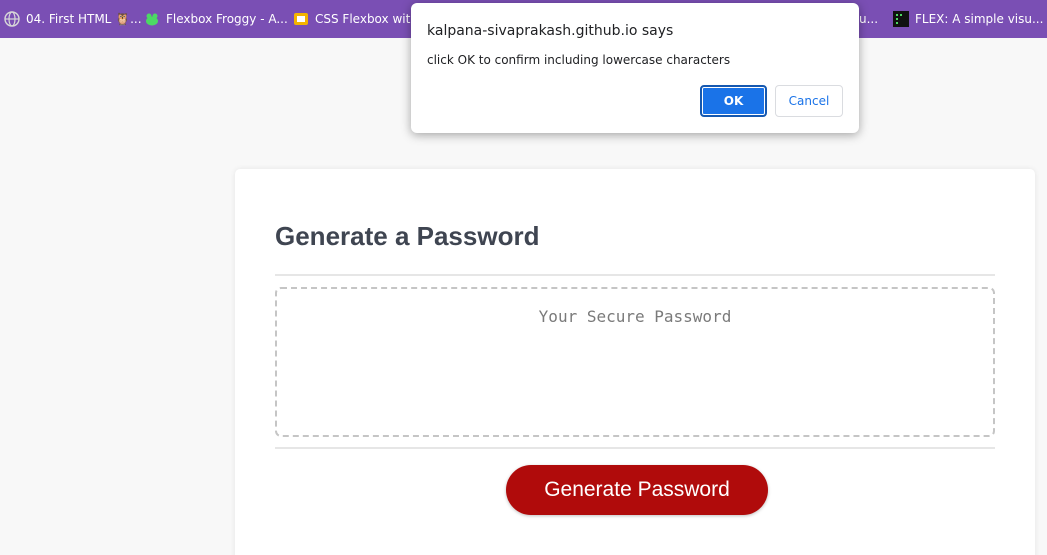  What do you see at coordinates (733, 101) in the screenshot?
I see `ok-button: OK` at bounding box center [733, 101].